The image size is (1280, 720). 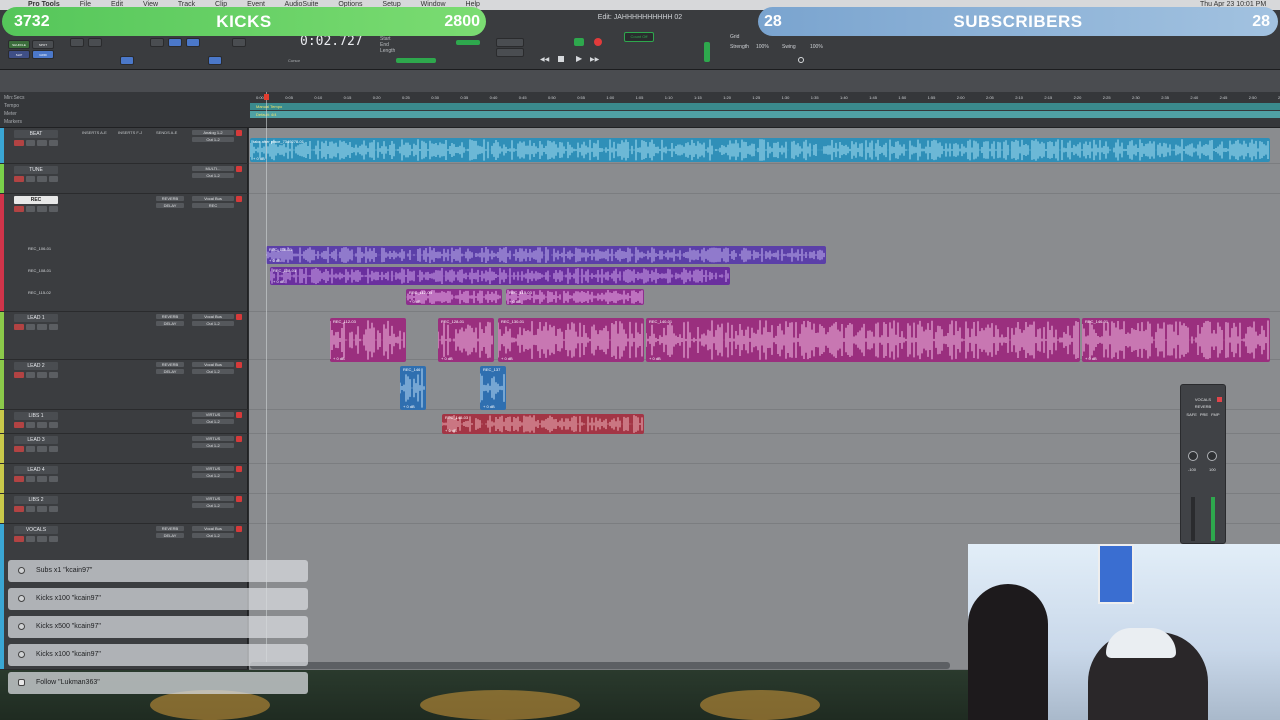 What do you see at coordinates (215, 60) in the screenshot?
I see `snap-button` at bounding box center [215, 60].